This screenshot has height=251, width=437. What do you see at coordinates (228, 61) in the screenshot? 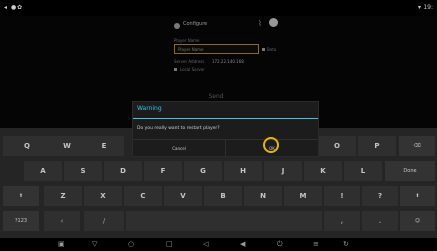
I see `server-address-value: 172.22.140.168` at bounding box center [228, 61].